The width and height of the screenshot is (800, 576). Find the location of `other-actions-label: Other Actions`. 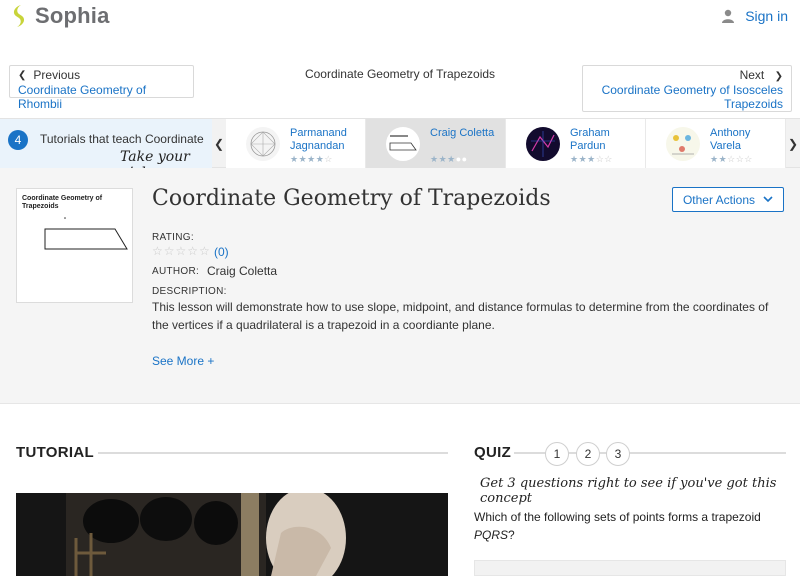

other-actions-label: Other Actions is located at coordinates (719, 199).